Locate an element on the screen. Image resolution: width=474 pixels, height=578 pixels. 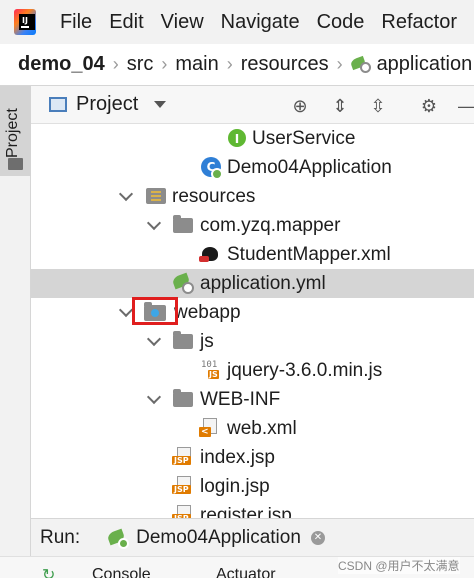
menu-code: Code is located at coordinates (341, 22).